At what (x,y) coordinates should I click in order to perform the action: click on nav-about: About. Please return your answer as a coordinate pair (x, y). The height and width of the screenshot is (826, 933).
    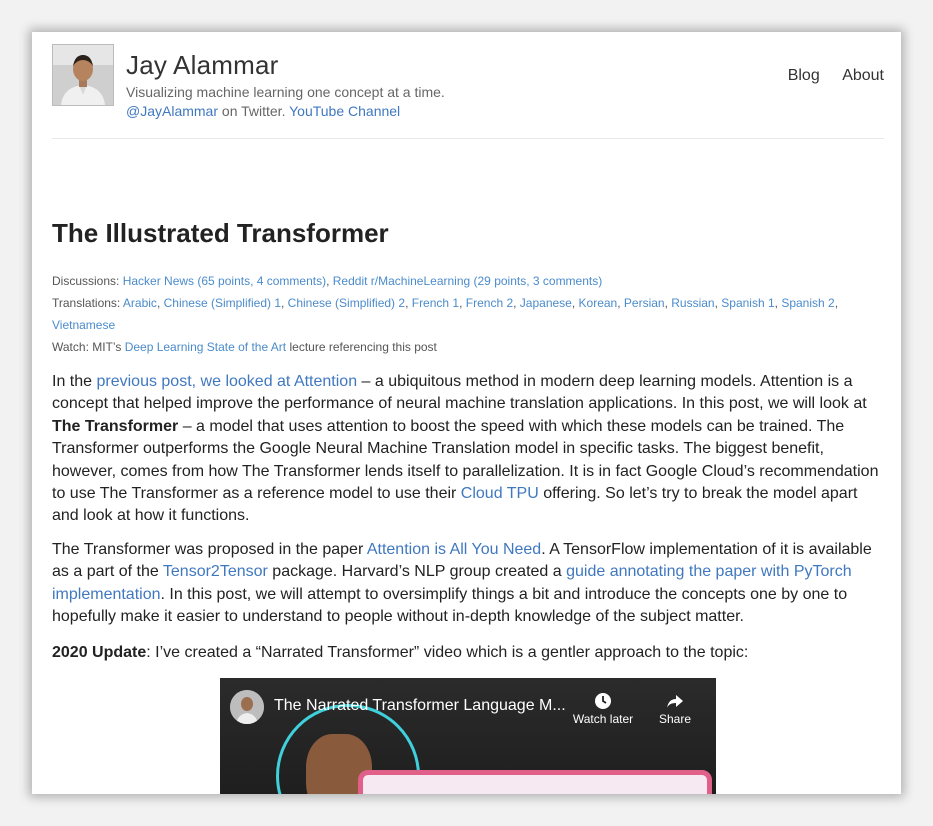
    Looking at the image, I should click on (863, 75).